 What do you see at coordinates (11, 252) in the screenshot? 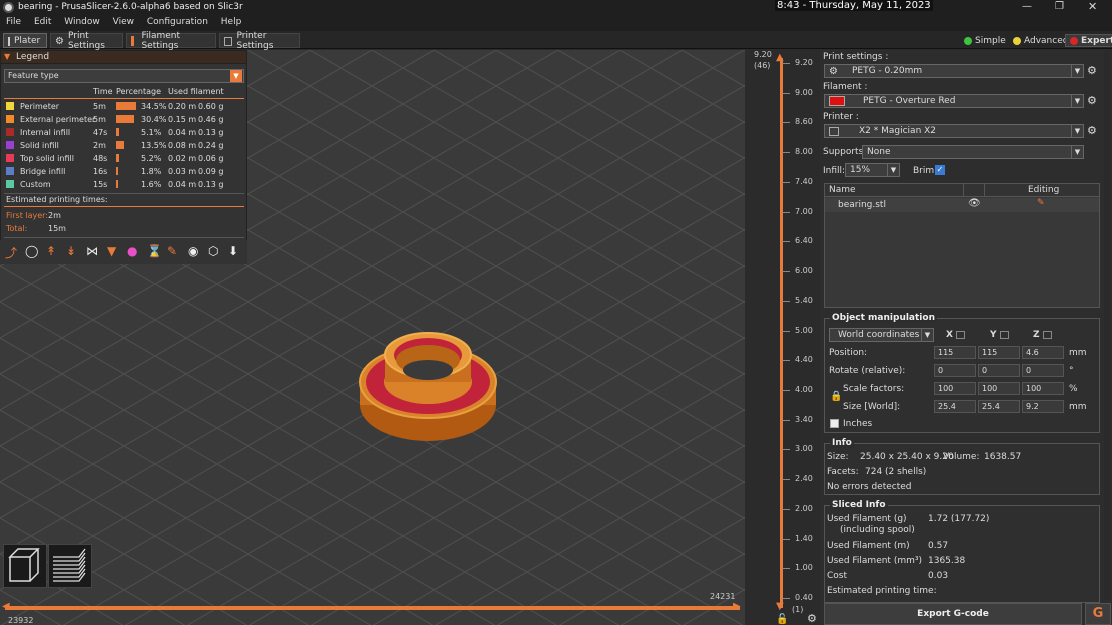
I see `travel-icon: ⤴` at bounding box center [11, 252].